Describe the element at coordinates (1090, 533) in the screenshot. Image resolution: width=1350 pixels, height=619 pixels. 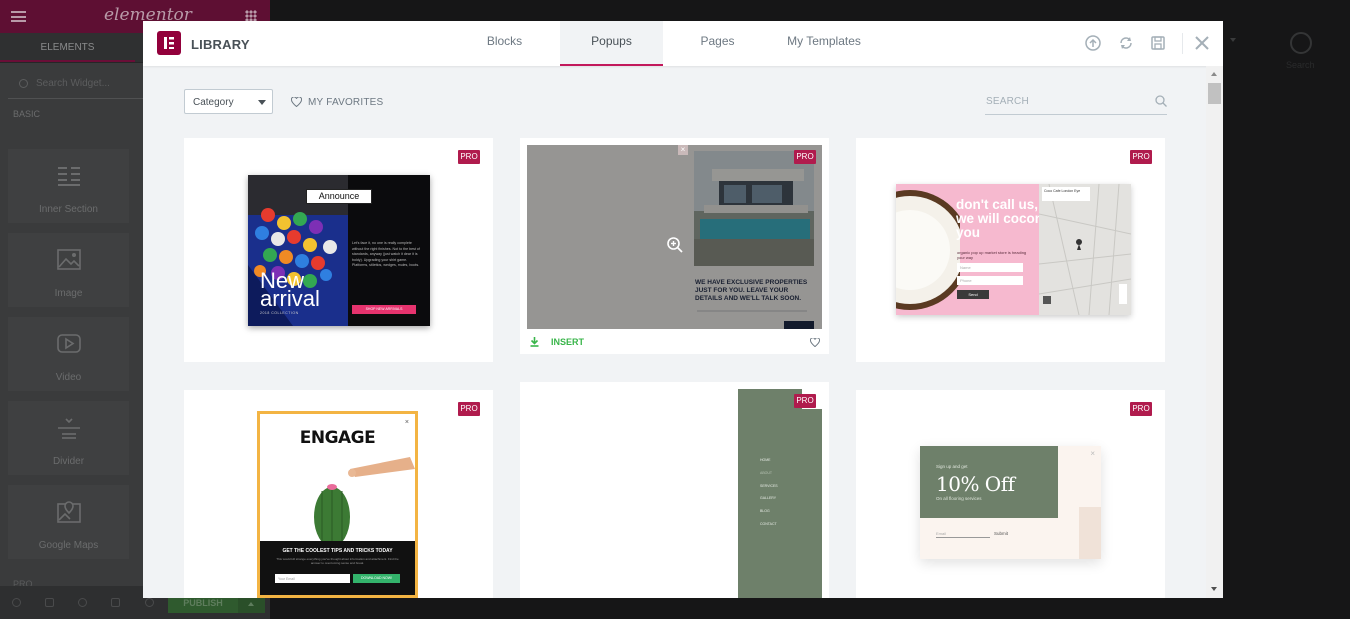
I see `offer-accent` at that location.